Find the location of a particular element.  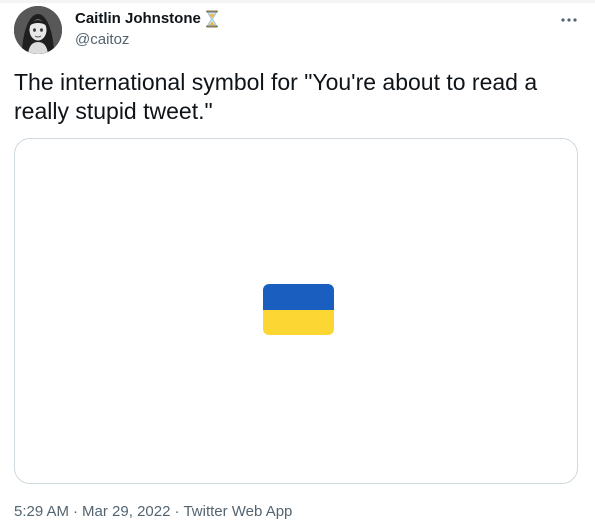

author-handle: @caitoz is located at coordinates (102, 40).